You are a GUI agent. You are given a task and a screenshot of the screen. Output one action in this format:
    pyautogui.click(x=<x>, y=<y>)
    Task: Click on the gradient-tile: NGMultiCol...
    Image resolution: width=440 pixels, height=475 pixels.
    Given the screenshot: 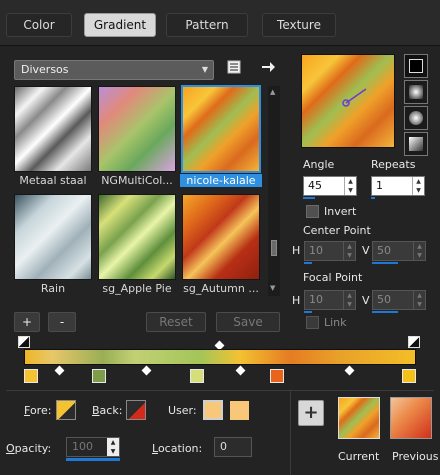 What is the action you would take?
    pyautogui.click(x=137, y=136)
    